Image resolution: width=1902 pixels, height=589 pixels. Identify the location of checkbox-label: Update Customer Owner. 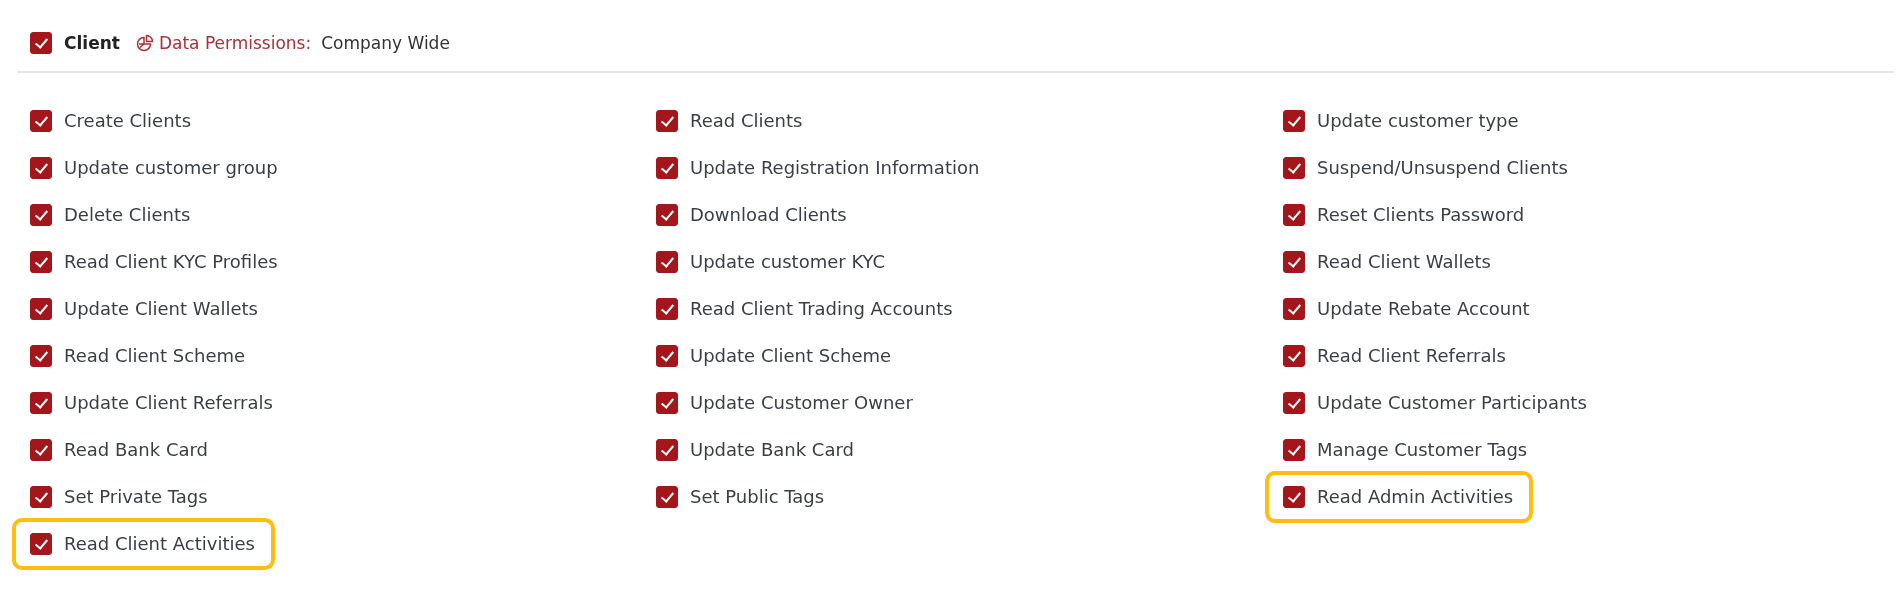
(801, 402).